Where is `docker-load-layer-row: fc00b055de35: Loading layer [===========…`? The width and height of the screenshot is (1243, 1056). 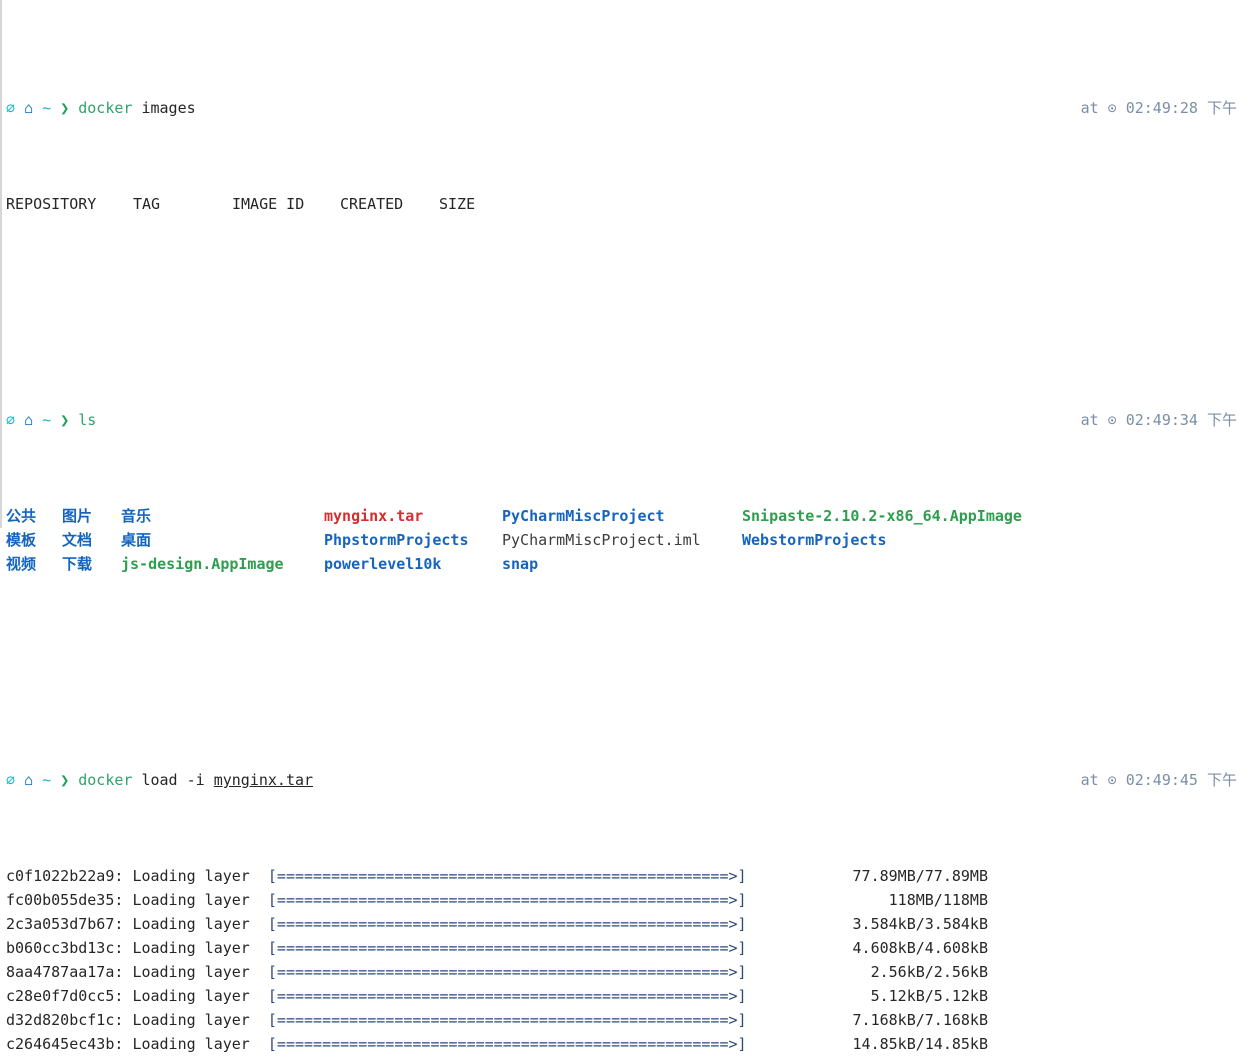 docker-load-layer-row: fc00b055de35: Loading layer [===========… is located at coordinates (622, 900).